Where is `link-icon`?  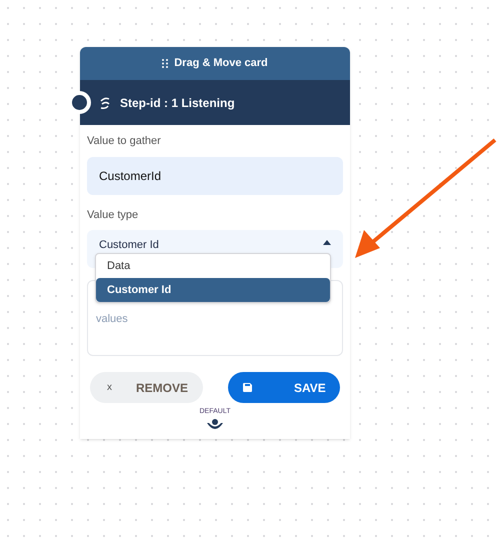
link-icon is located at coordinates (105, 103).